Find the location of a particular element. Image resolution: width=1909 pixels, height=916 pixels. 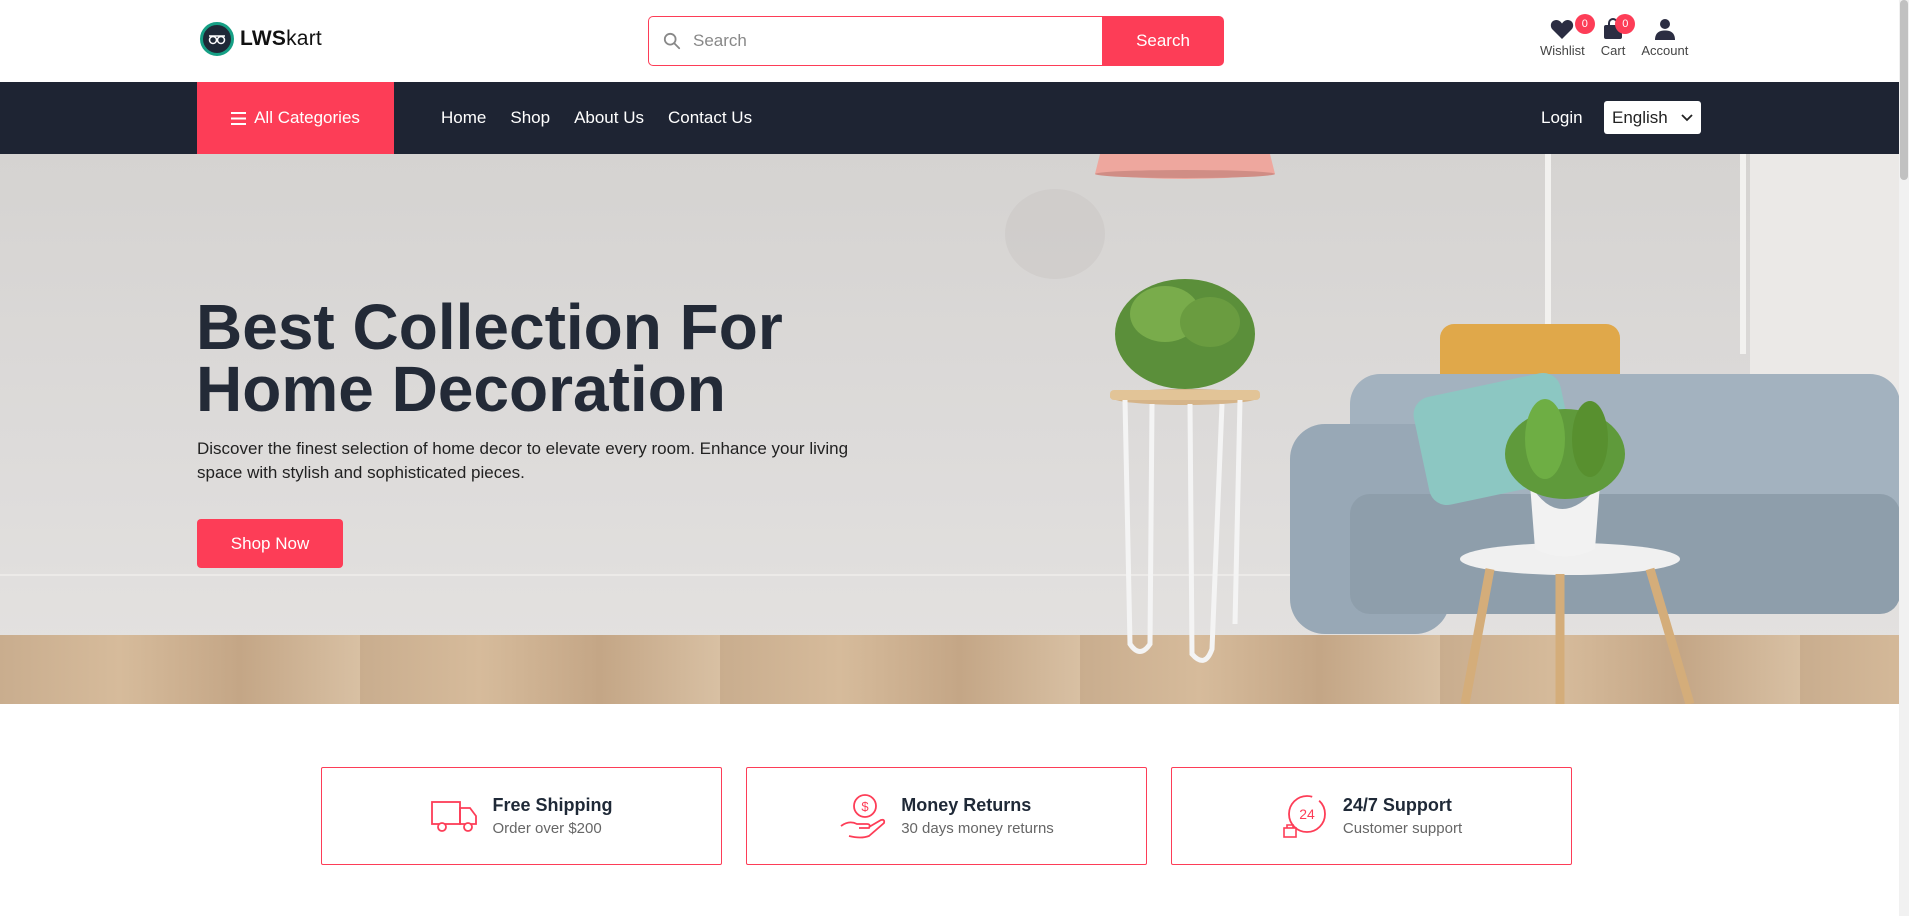

shop-now-button: Shop Now is located at coordinates (270, 543).